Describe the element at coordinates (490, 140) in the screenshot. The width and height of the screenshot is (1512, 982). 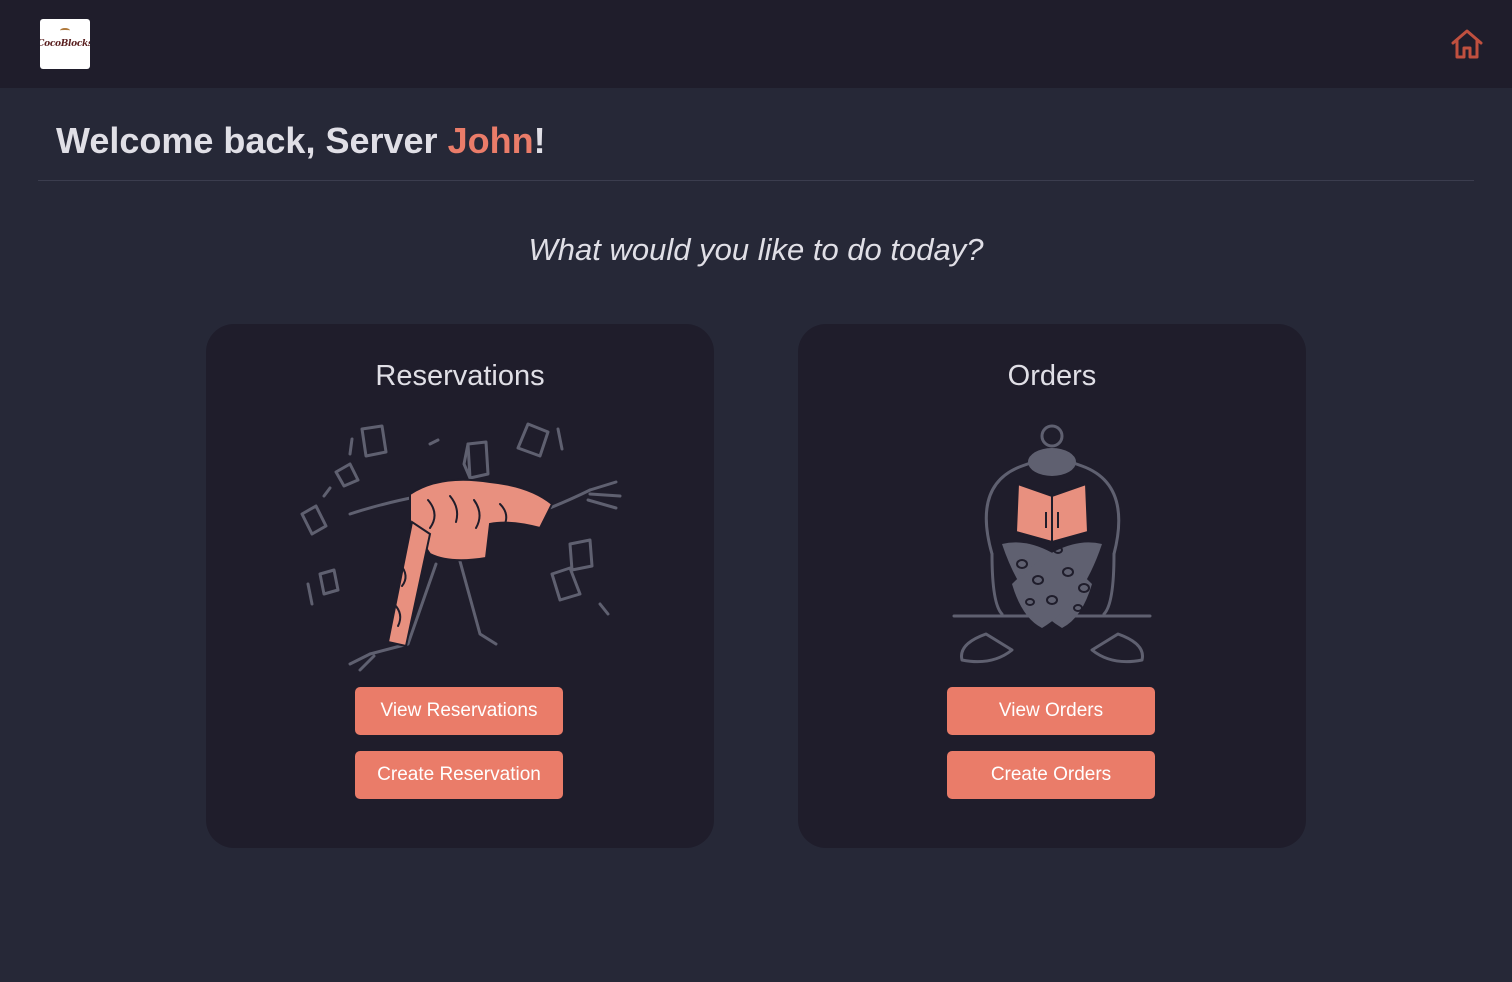
I see `user-name: John` at that location.